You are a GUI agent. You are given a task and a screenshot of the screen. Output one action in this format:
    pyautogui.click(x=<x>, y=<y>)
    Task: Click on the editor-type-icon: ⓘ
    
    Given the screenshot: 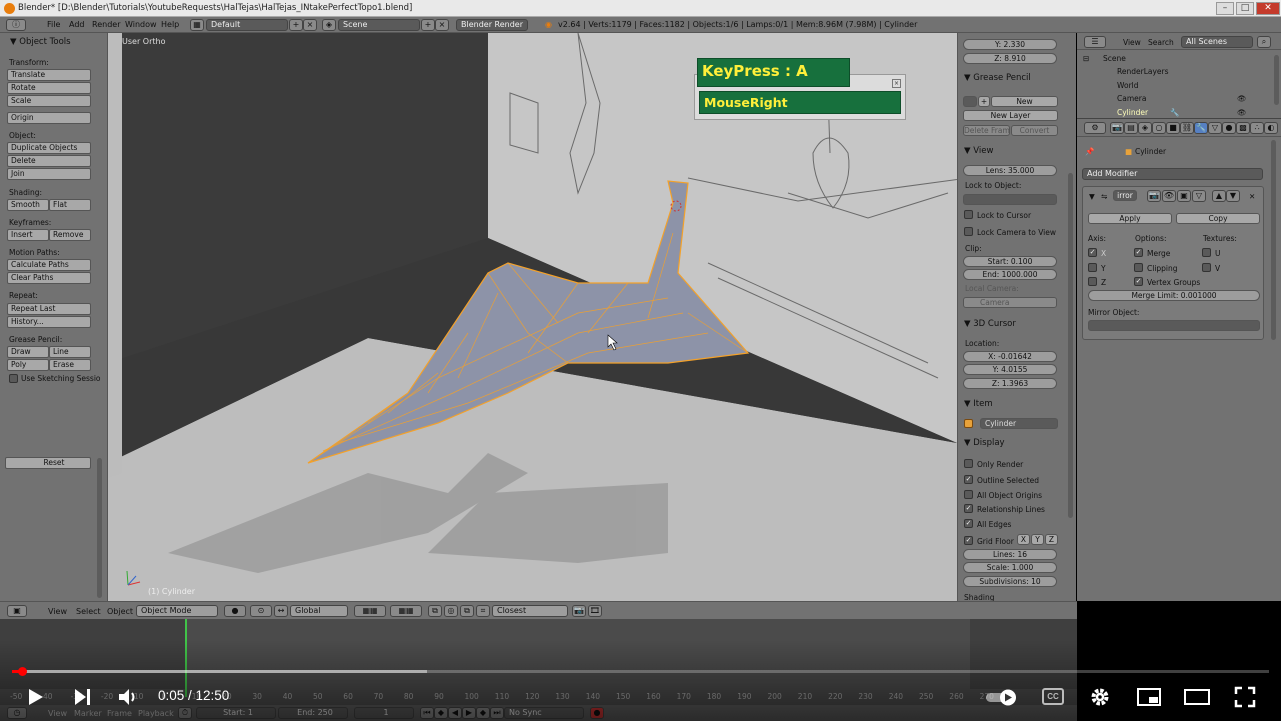 What is the action you would take?
    pyautogui.click(x=16, y=25)
    